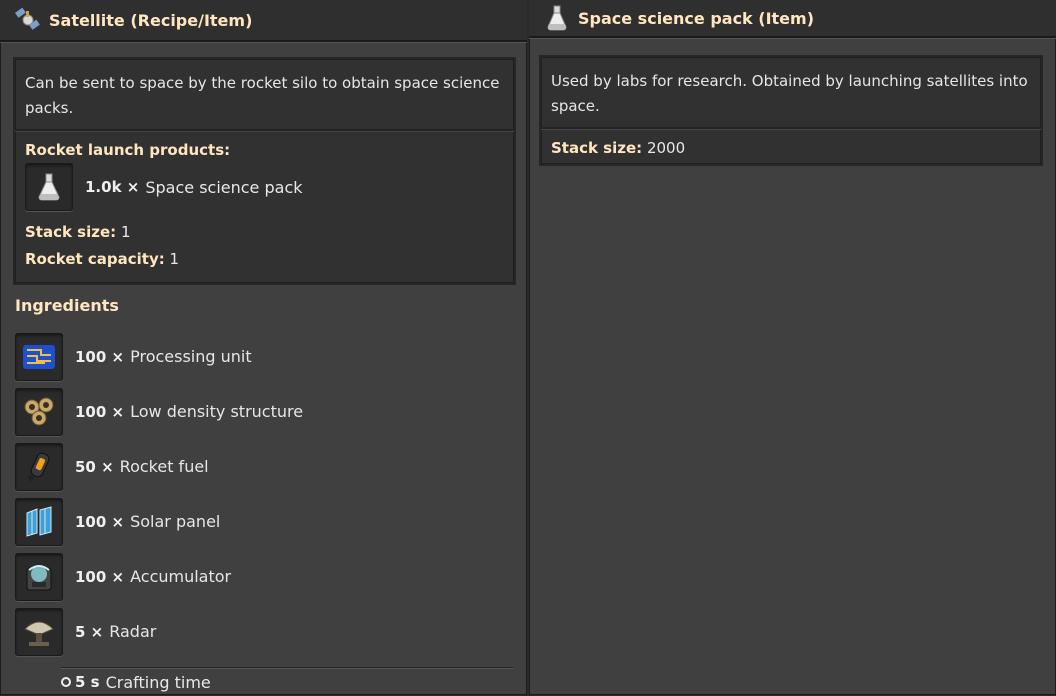 This screenshot has height=696, width=1056. I want to click on ingredient-quantity: 50 ×, so click(94, 466).